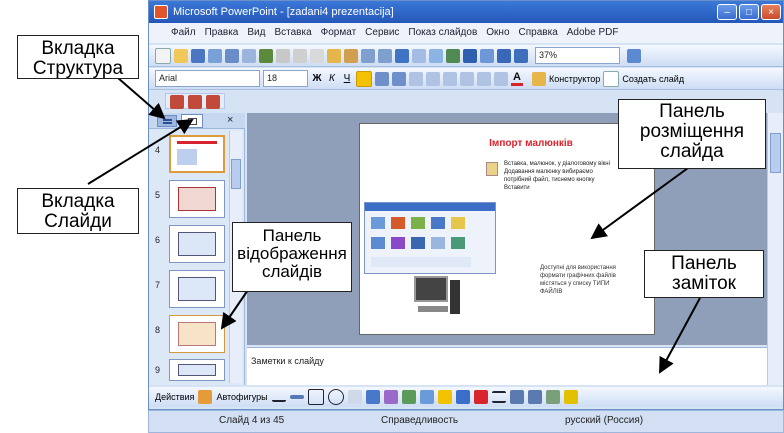 The height and width of the screenshot is (433, 784). Describe the element at coordinates (140, 151) in the screenshot. I see `arrow-slides-tab` at that location.